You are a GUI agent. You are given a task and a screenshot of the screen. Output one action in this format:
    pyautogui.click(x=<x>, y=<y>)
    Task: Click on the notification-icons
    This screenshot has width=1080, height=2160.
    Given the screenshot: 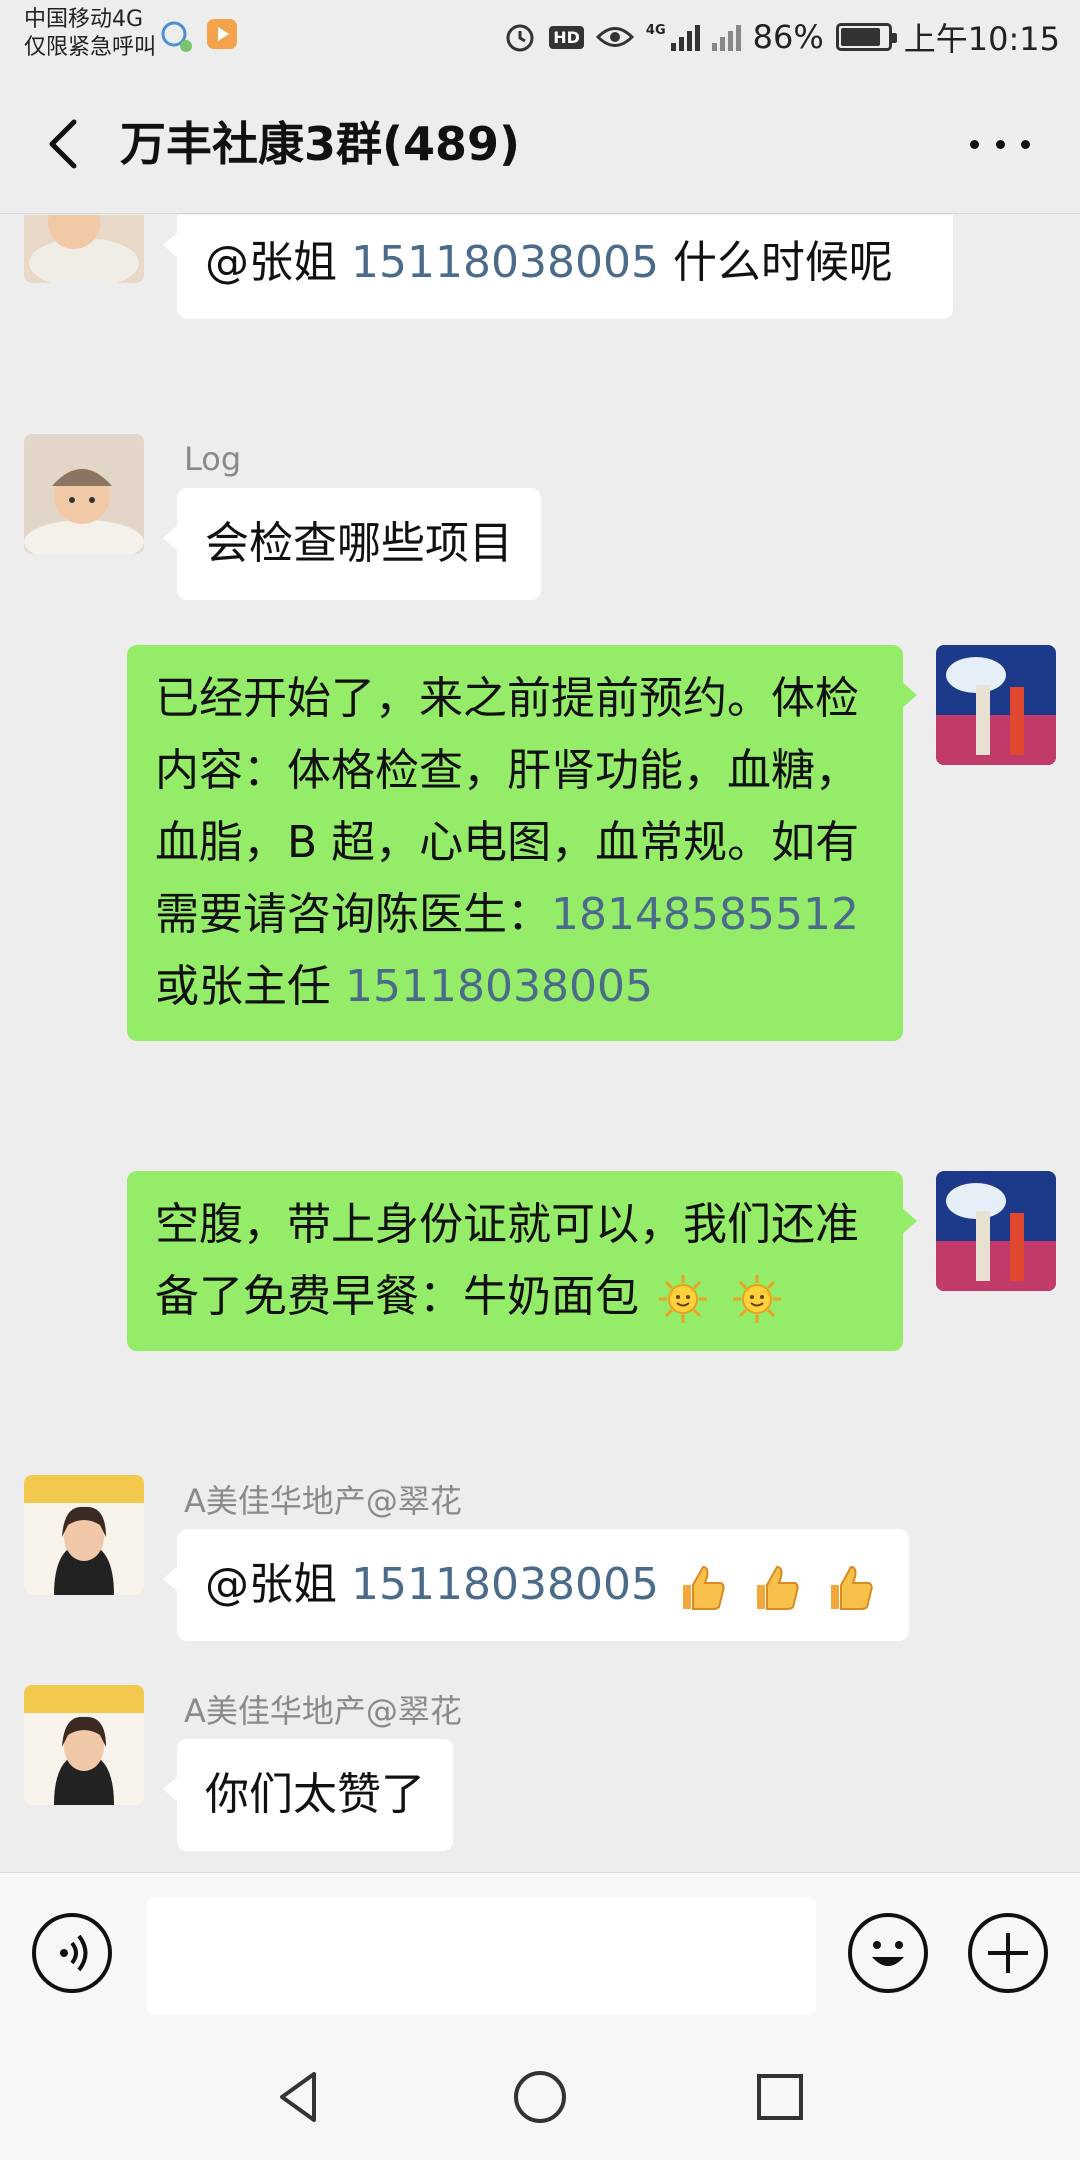 What is the action you would take?
    pyautogui.click(x=199, y=36)
    